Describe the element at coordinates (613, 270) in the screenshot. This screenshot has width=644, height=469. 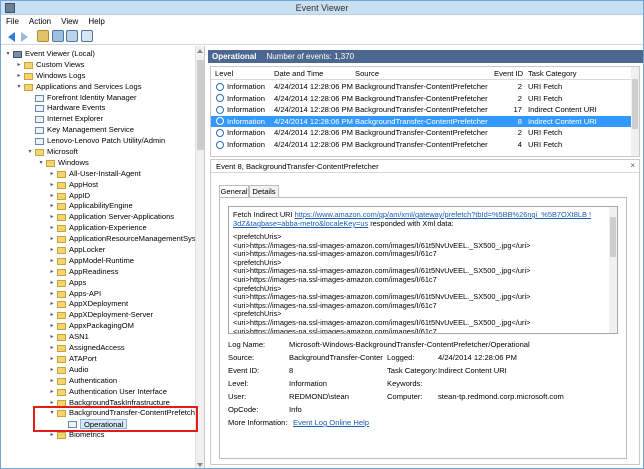
I see `message-scrollbar` at that location.